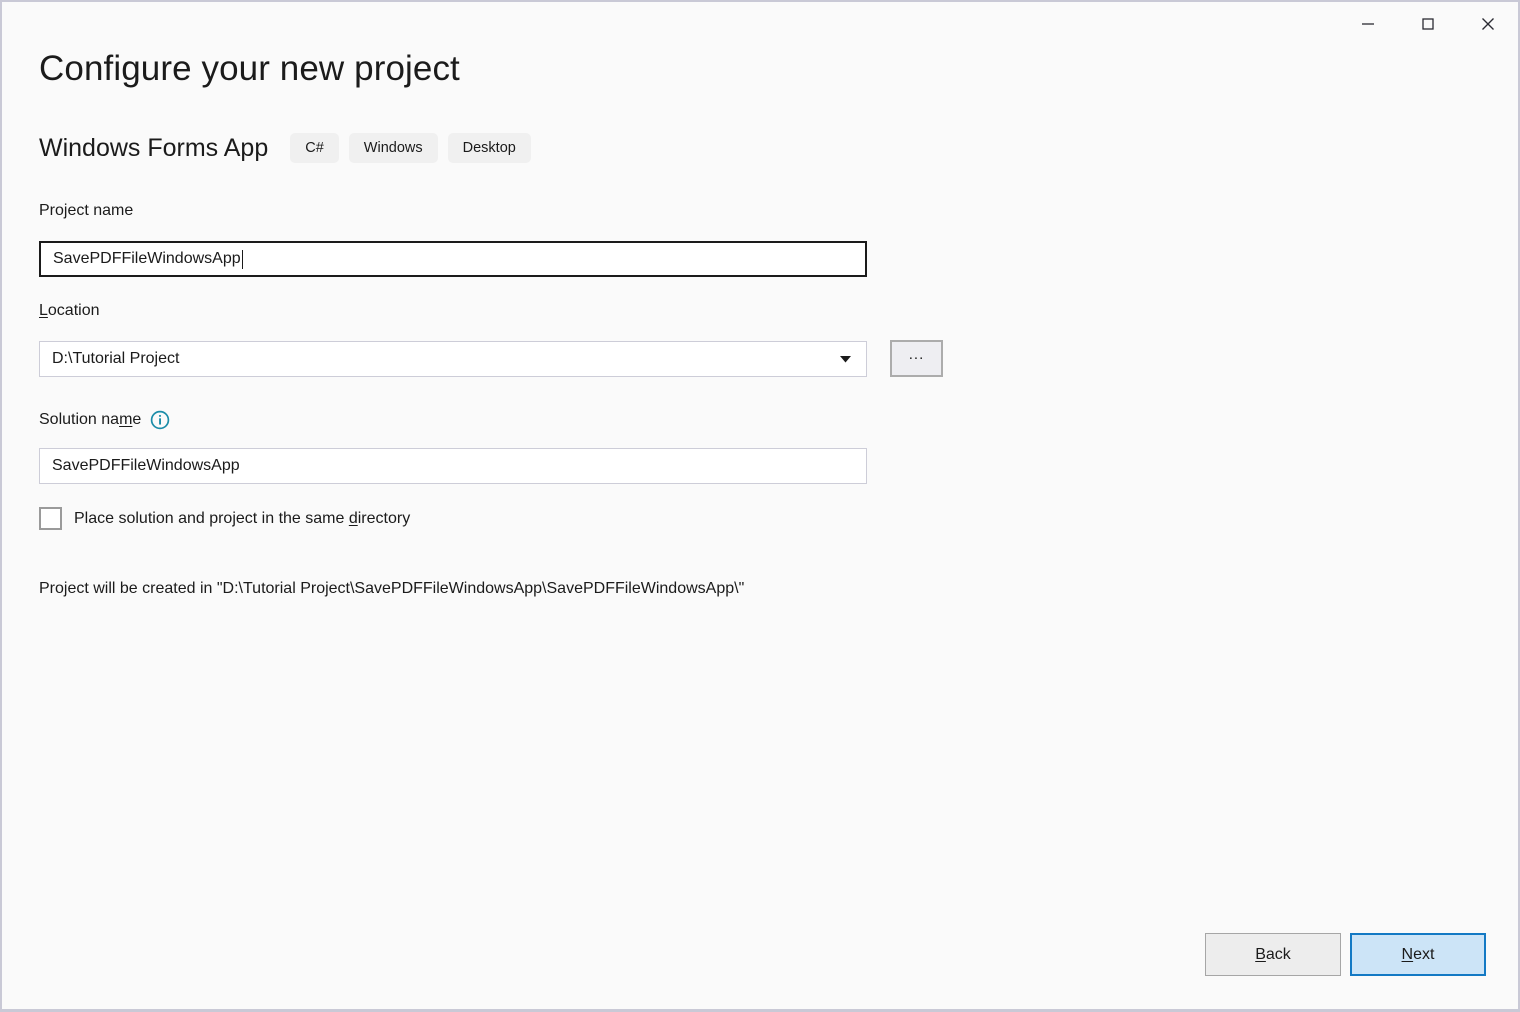  I want to click on chevron-down-icon, so click(845, 359).